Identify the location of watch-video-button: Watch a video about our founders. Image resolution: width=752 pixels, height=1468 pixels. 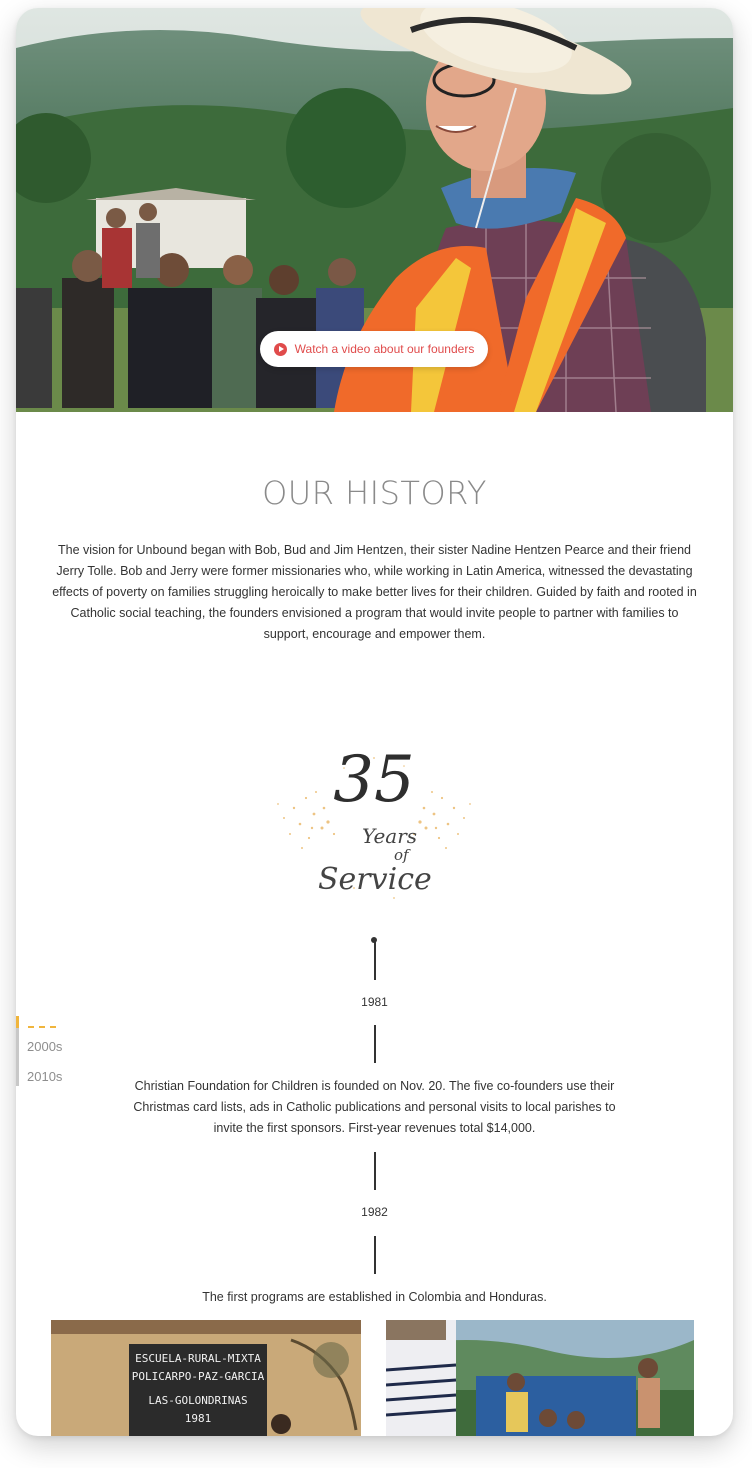
(374, 349).